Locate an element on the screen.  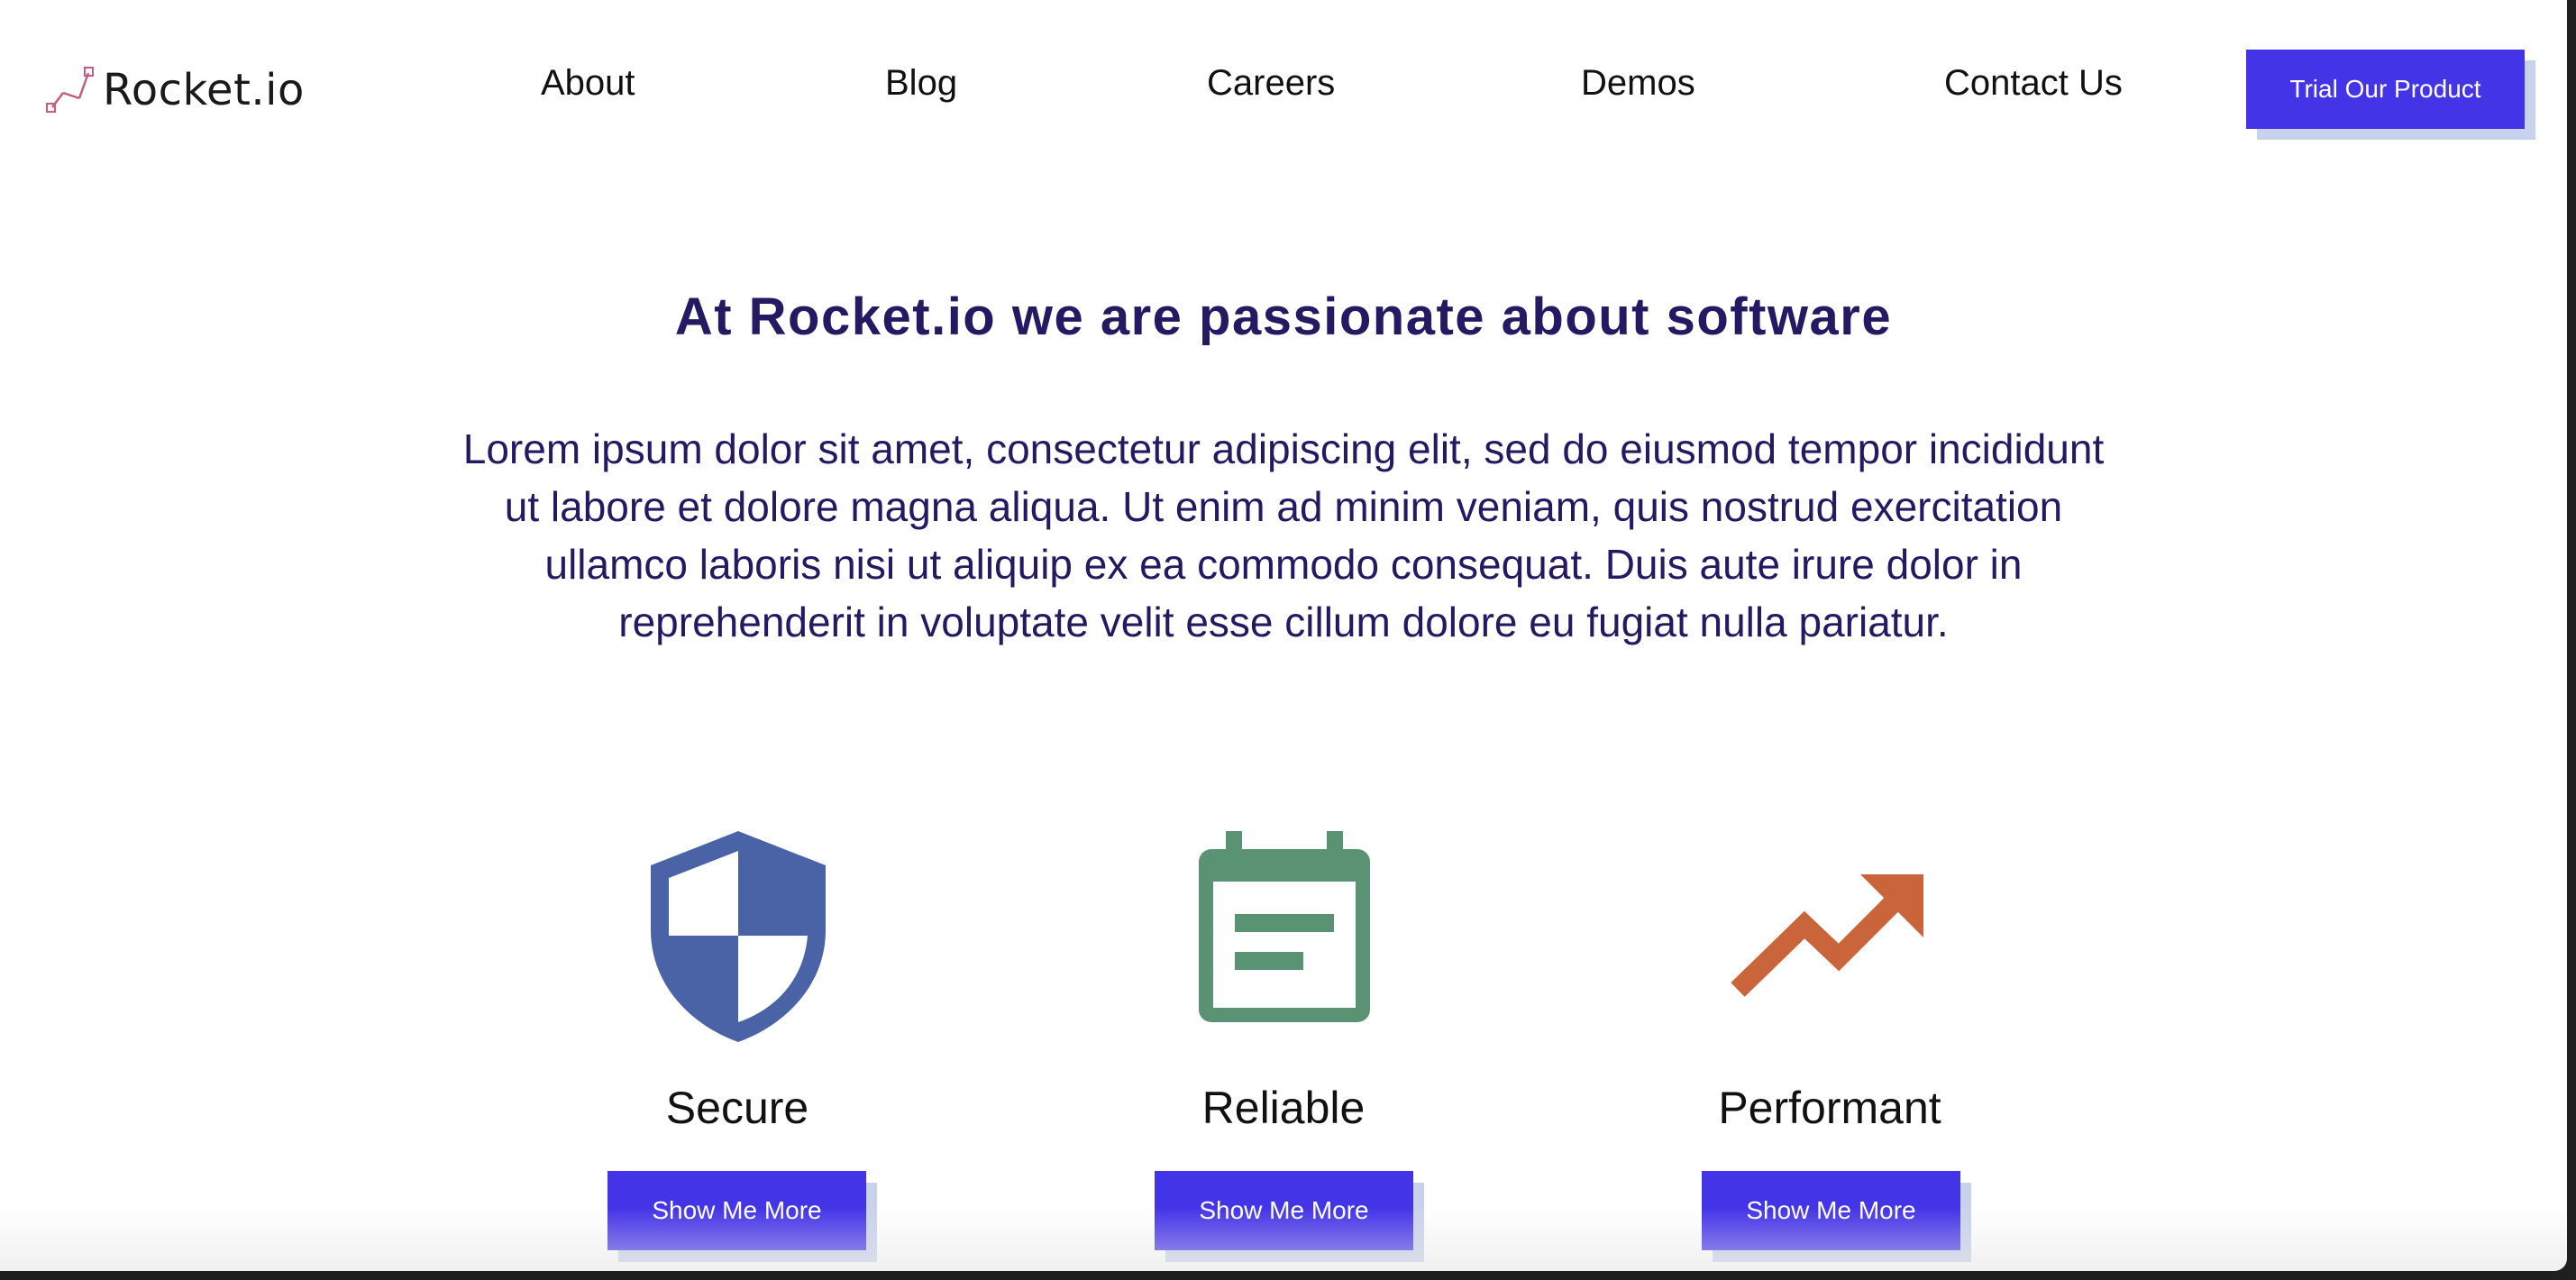
feature-title-performant: Performant is located at coordinates (1829, 1108).